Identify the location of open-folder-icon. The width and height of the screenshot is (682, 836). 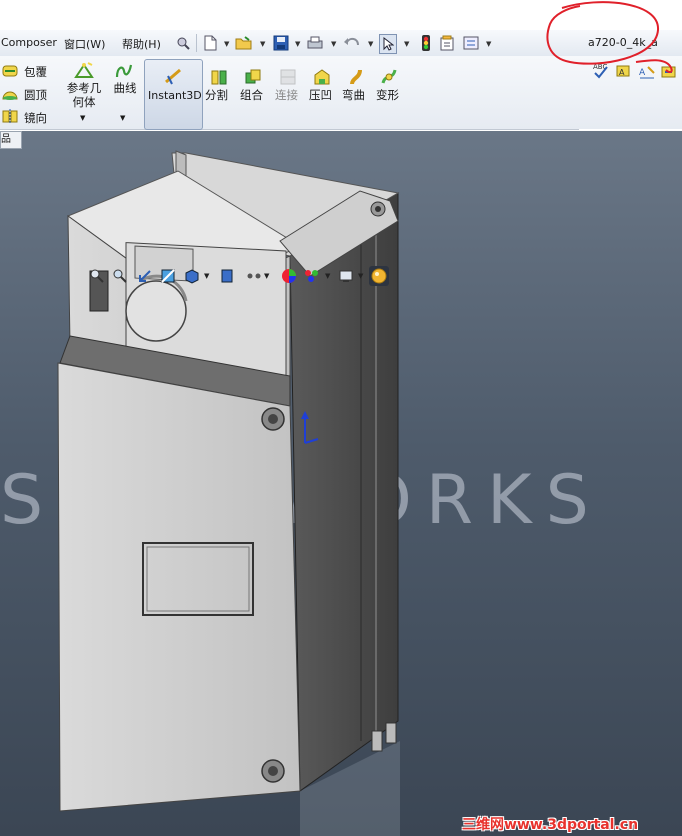
(244, 43).